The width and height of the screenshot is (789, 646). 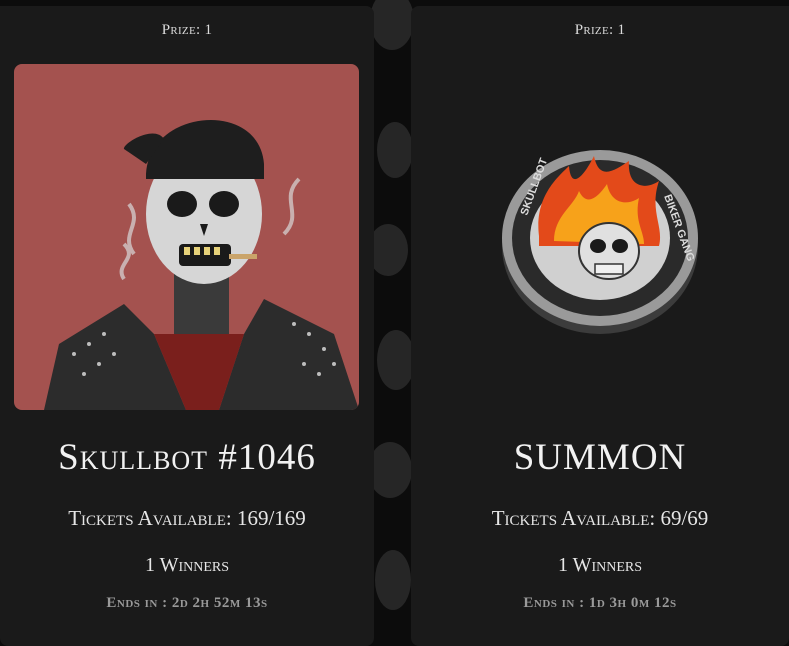 What do you see at coordinates (187, 457) in the screenshot?
I see `raffle-title: Skullbot #1046` at bounding box center [187, 457].